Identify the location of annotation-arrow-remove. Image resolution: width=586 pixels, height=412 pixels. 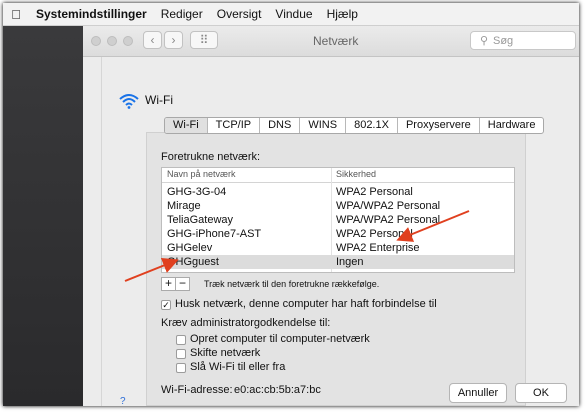
(151, 270).